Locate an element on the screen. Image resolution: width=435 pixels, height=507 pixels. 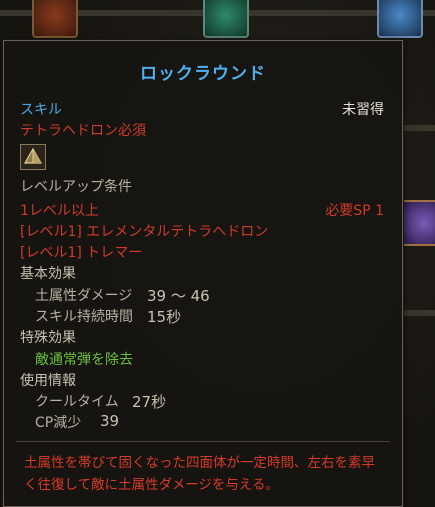
basic-effect-label: 土属性ダメージ is located at coordinates (84, 296).